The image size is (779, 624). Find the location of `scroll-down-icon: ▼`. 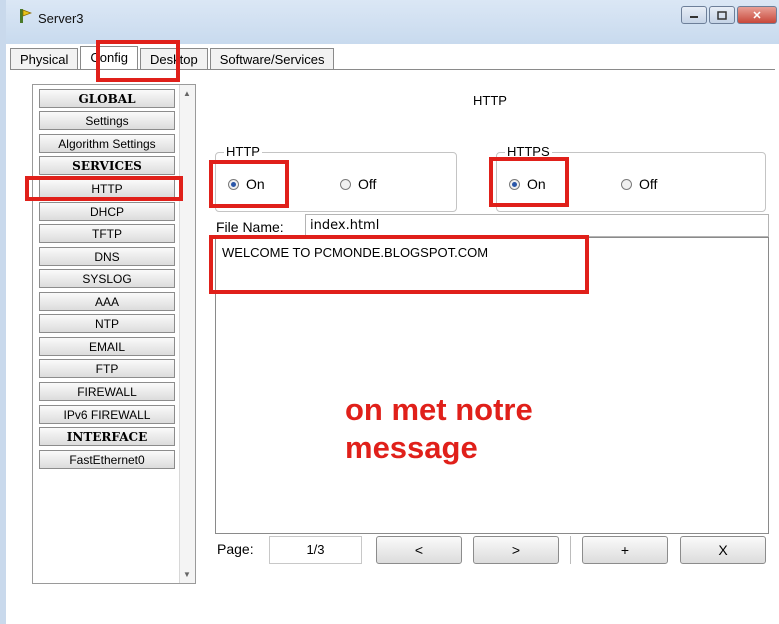

scroll-down-icon: ▼ is located at coordinates (187, 574).